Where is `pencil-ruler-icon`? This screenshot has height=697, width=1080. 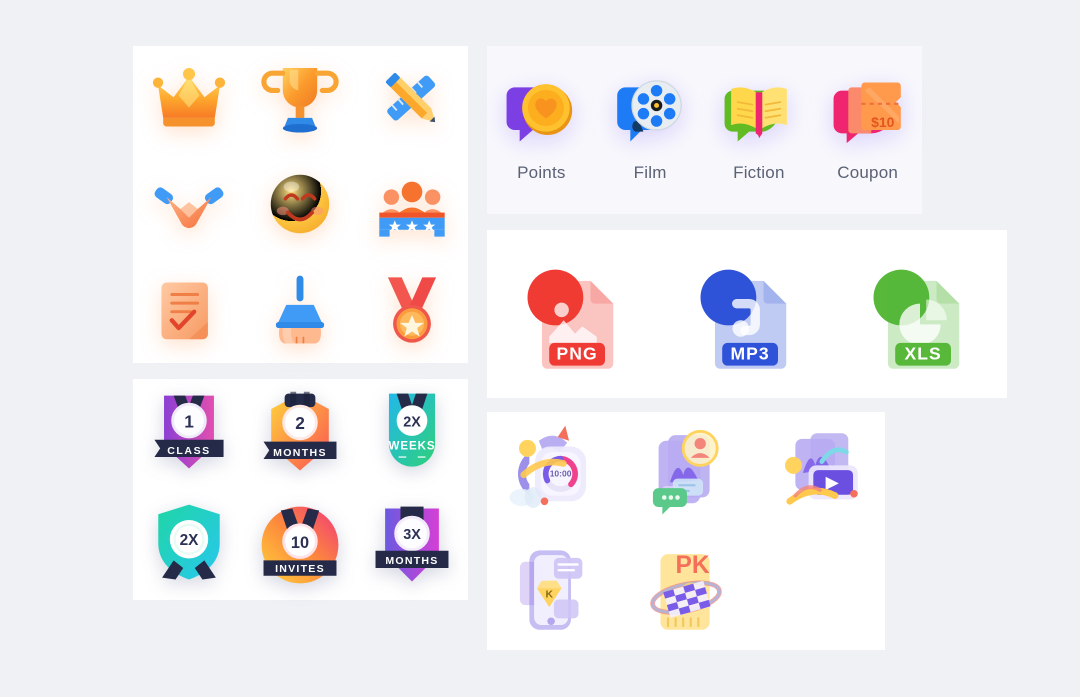 pencil-ruler-icon is located at coordinates (411, 97).